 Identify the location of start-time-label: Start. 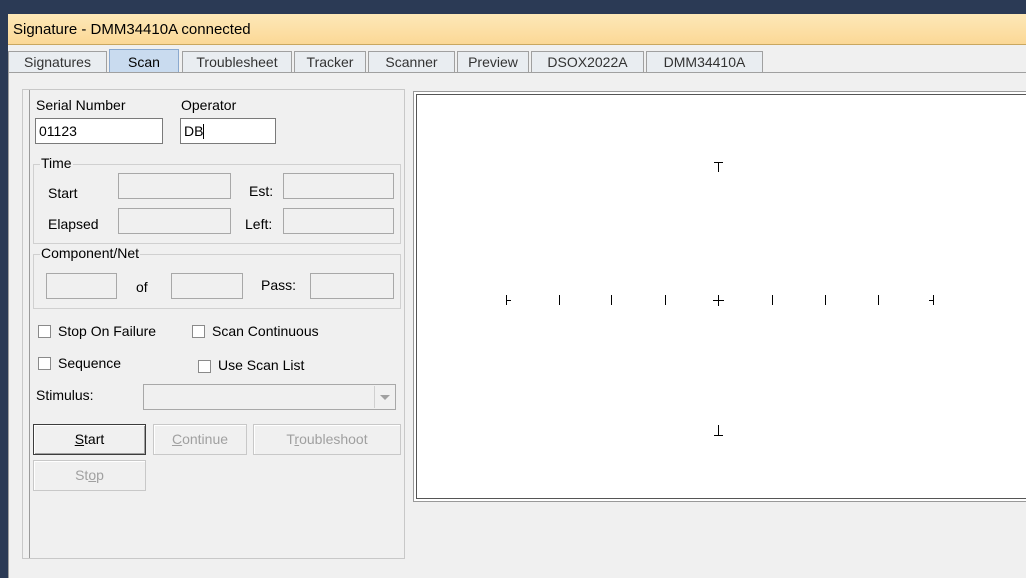
(63, 193).